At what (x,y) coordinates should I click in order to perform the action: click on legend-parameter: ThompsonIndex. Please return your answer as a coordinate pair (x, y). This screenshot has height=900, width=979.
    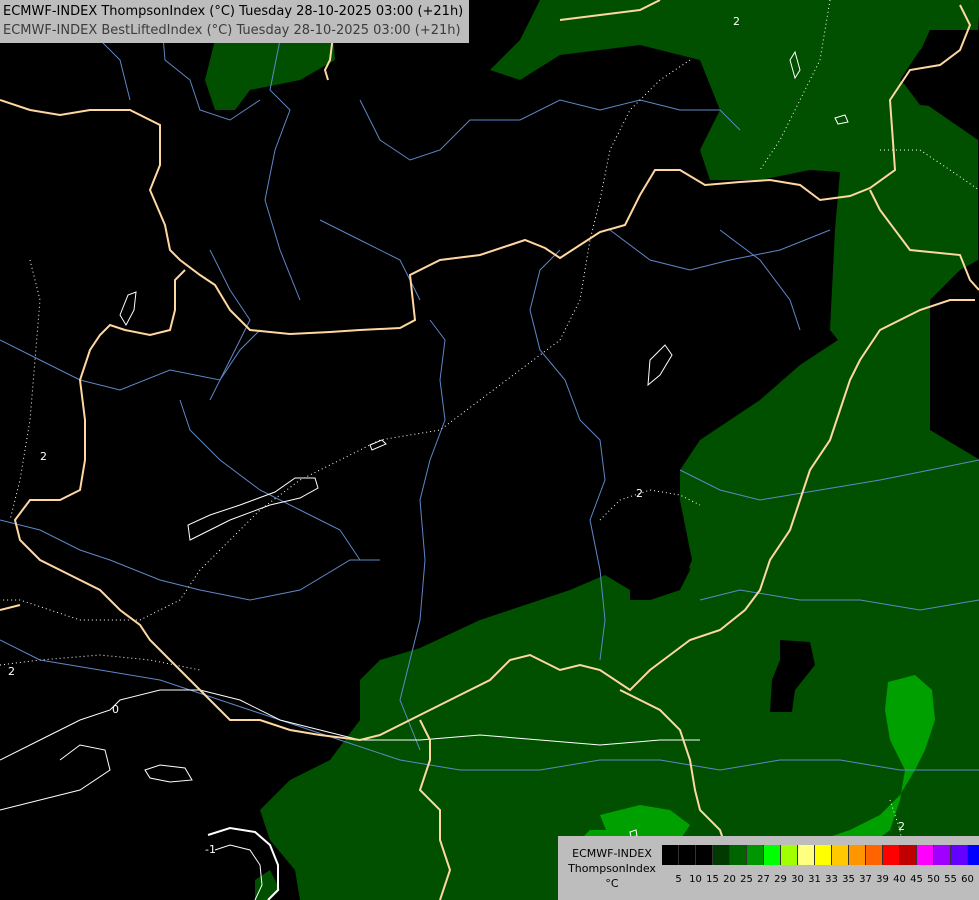
    Looking at the image, I should click on (612, 868).